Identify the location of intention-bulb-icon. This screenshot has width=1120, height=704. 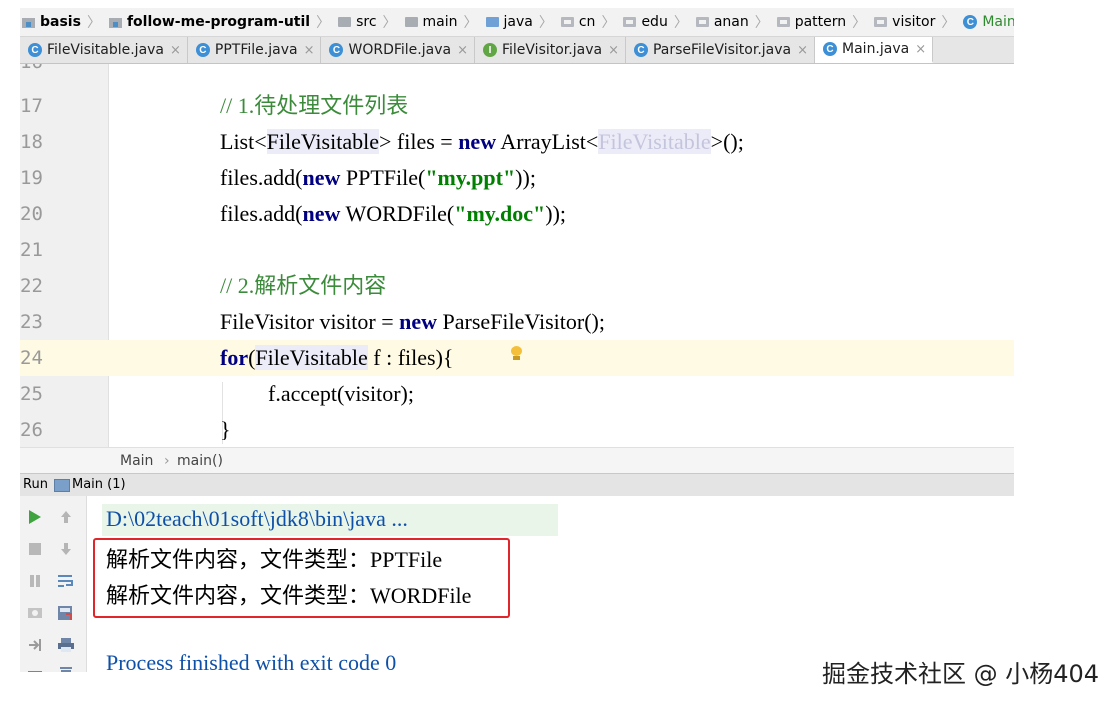
(516, 353).